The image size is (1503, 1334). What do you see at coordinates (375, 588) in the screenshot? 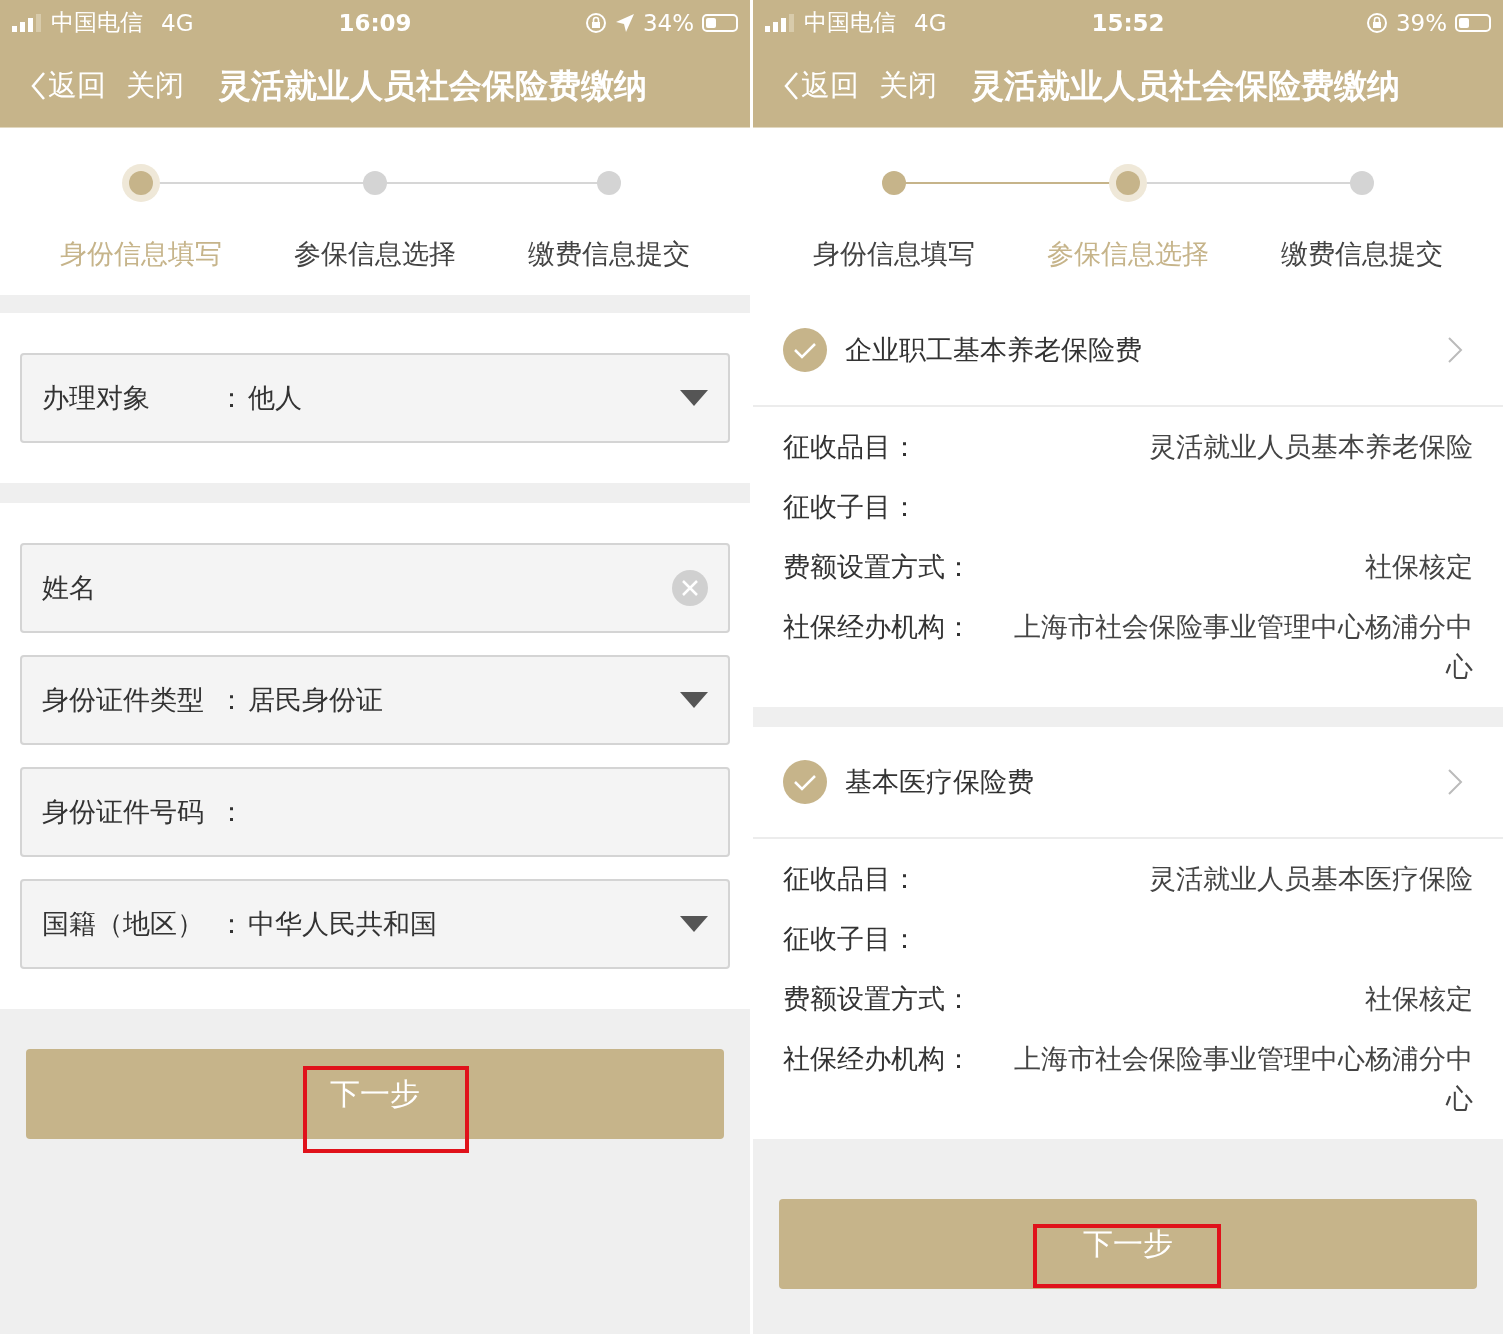
I see `input-field: 姓名` at bounding box center [375, 588].